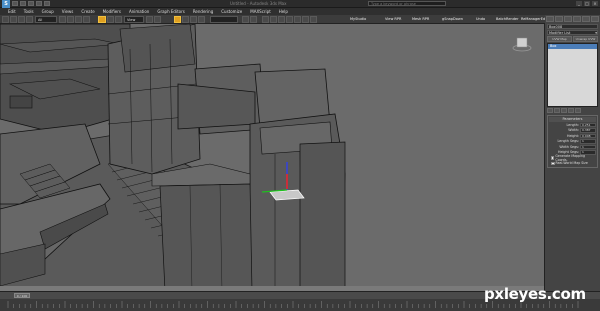 This screenshot has width=600, height=311. What do you see at coordinates (577, 19) in the screenshot?
I see `motion-tab-icon` at bounding box center [577, 19].